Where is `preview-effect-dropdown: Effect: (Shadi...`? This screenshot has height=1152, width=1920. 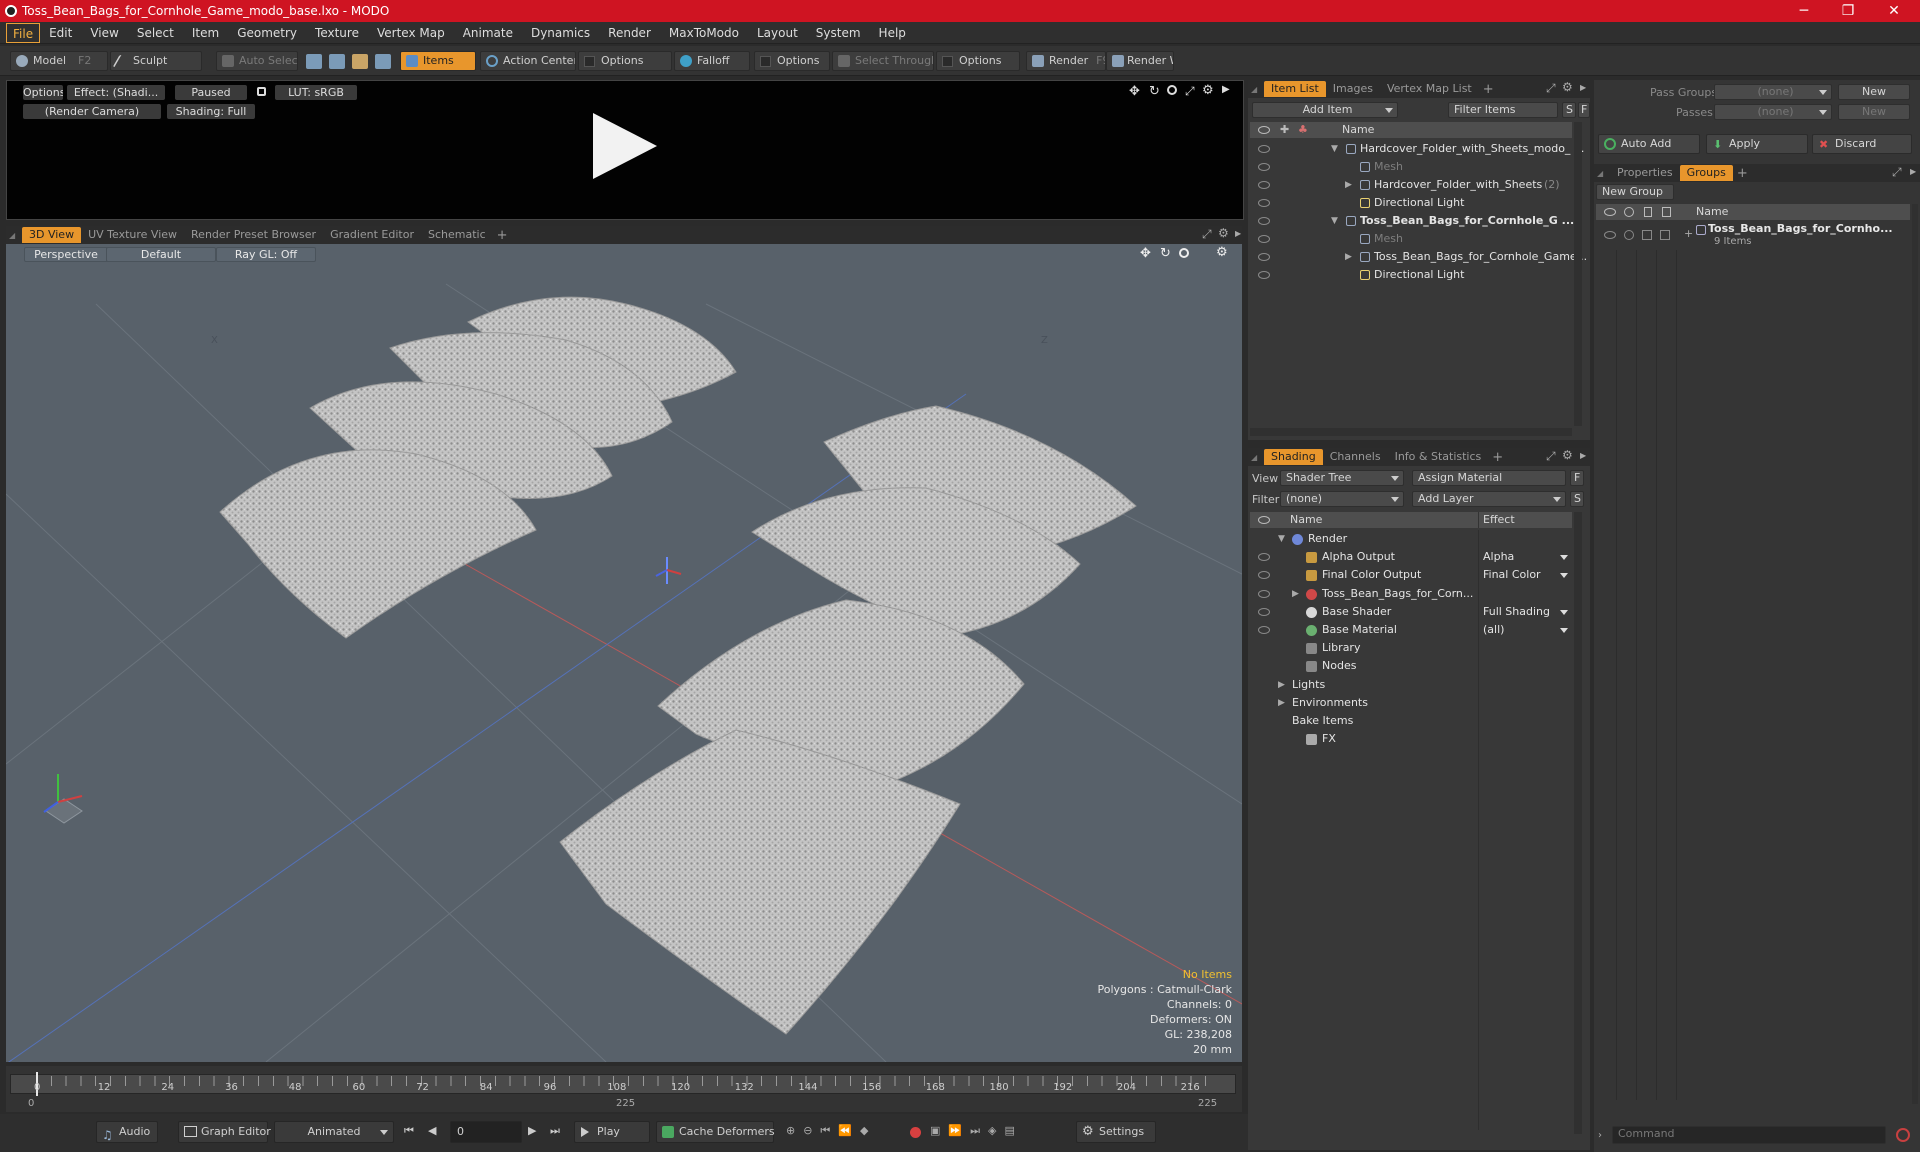 preview-effect-dropdown: Effect: (Shadi... is located at coordinates (116, 92).